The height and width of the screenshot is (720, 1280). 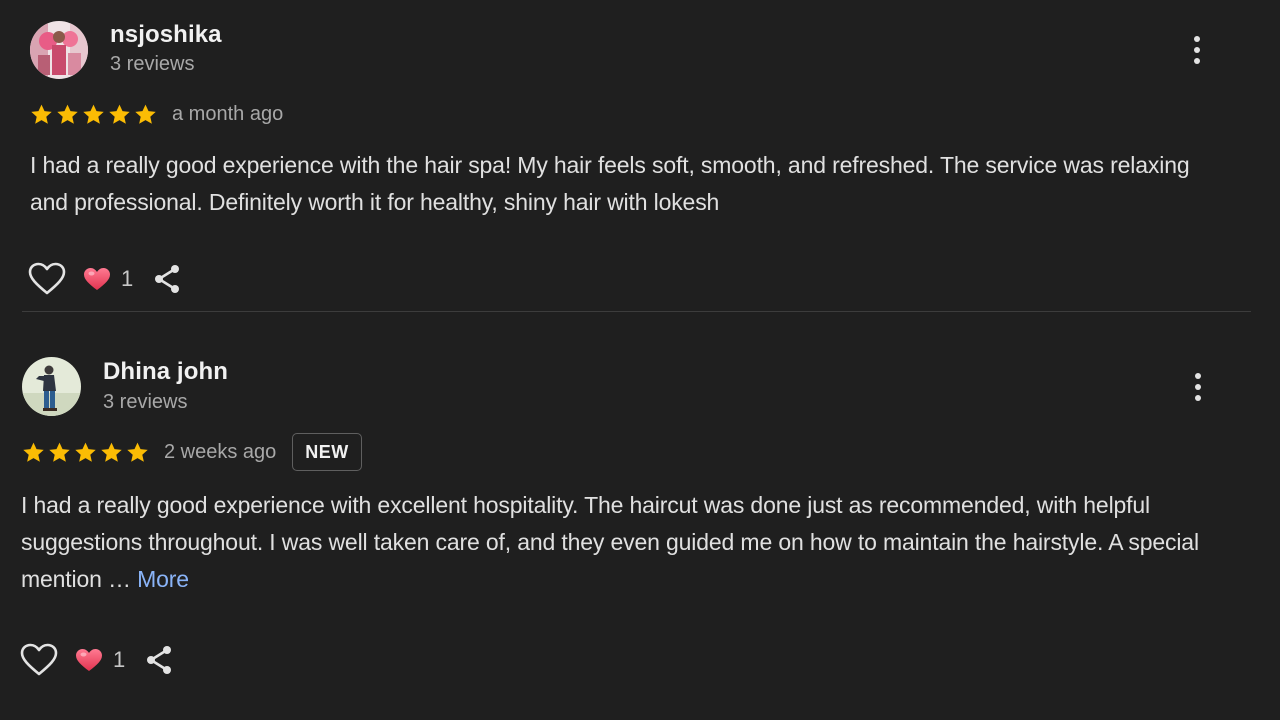 What do you see at coordinates (327, 452) in the screenshot?
I see `new-badge: NEW` at bounding box center [327, 452].